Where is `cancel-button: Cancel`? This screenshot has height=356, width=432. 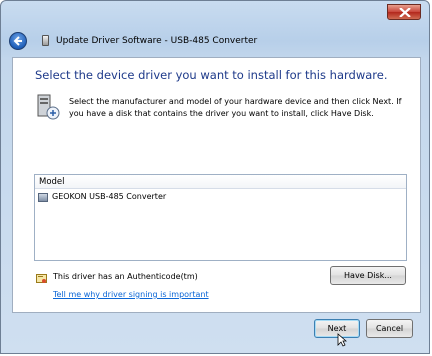
cancel-button: Cancel is located at coordinates (389, 328).